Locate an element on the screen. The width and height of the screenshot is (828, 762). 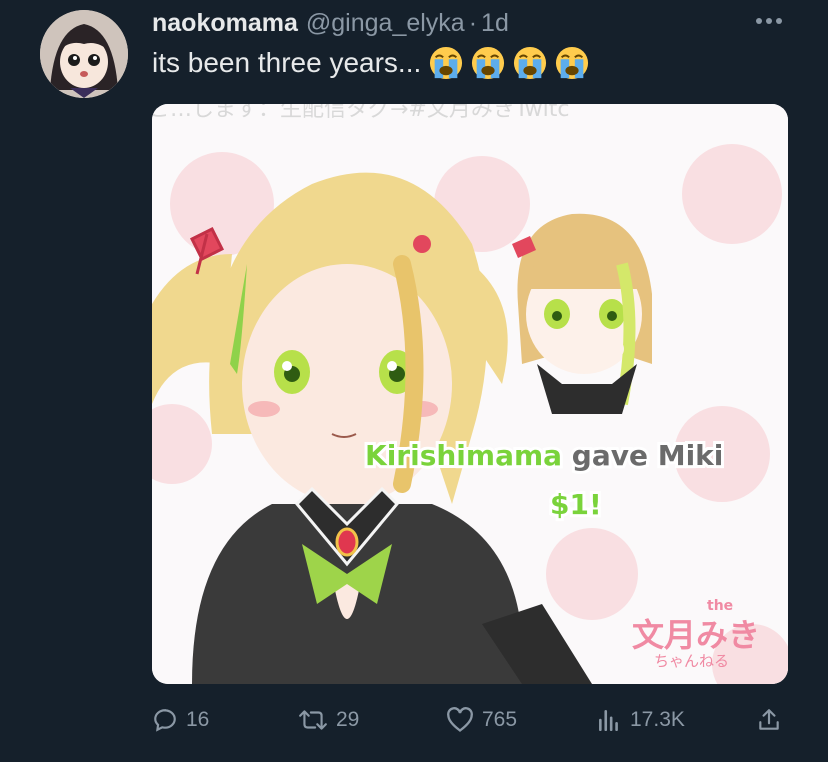
logo-main-text: 文月みき is located at coordinates (696, 635).